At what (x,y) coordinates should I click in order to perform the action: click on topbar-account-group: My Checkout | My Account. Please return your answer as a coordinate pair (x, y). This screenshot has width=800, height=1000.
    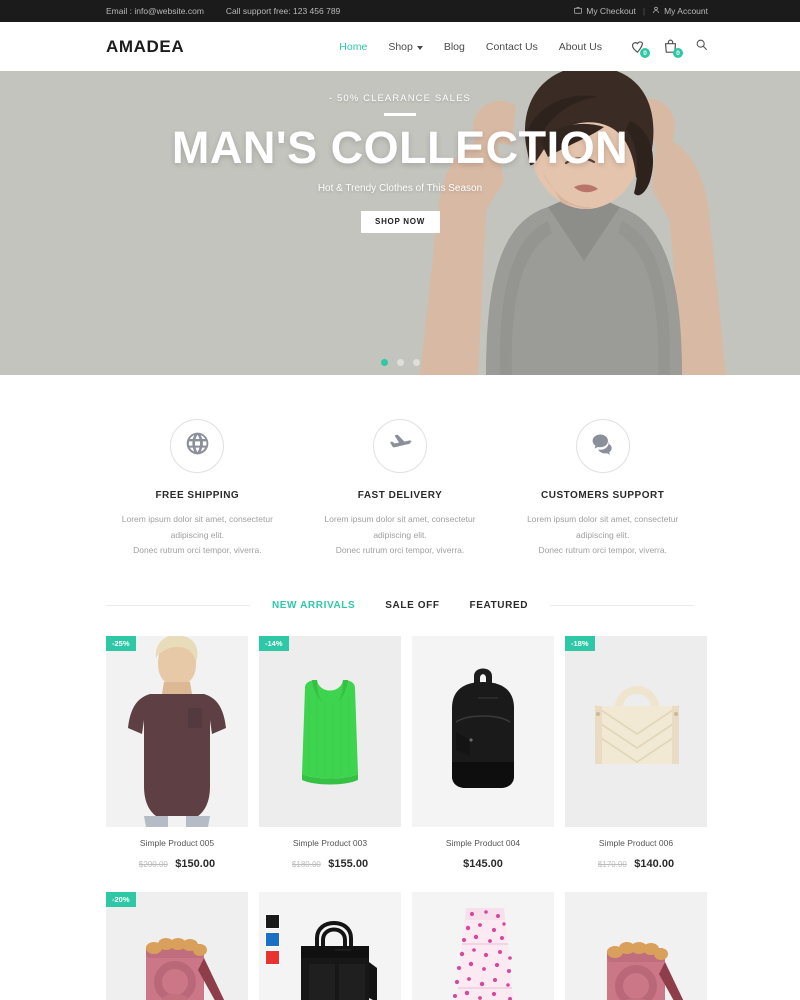
    Looking at the image, I should click on (641, 11).